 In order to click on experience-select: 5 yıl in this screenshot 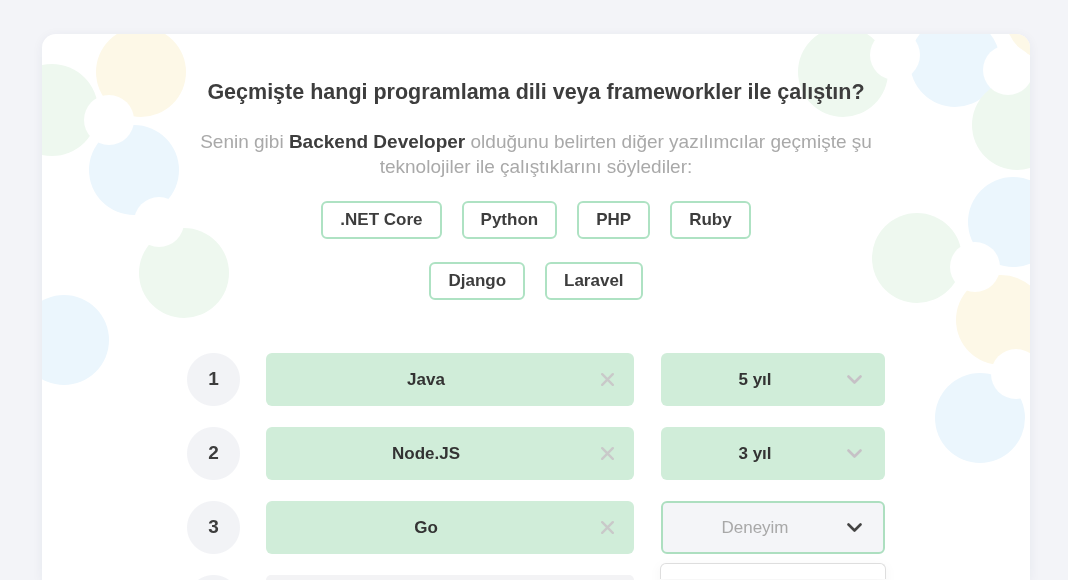, I will do `click(773, 379)`.